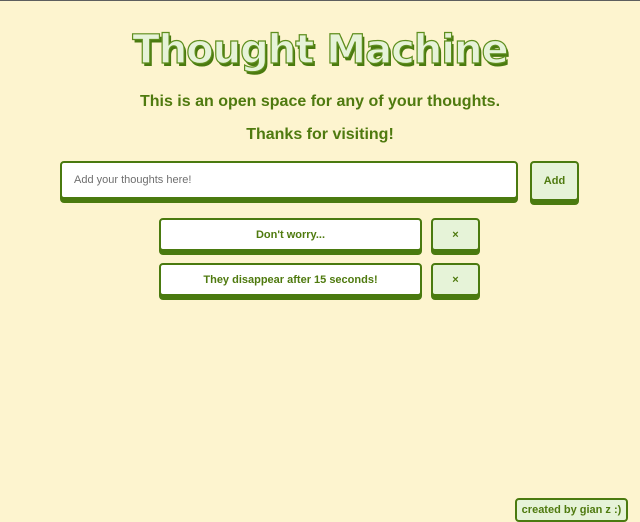  Describe the element at coordinates (571, 510) in the screenshot. I see `credit-badge: created by gian z :)` at that location.